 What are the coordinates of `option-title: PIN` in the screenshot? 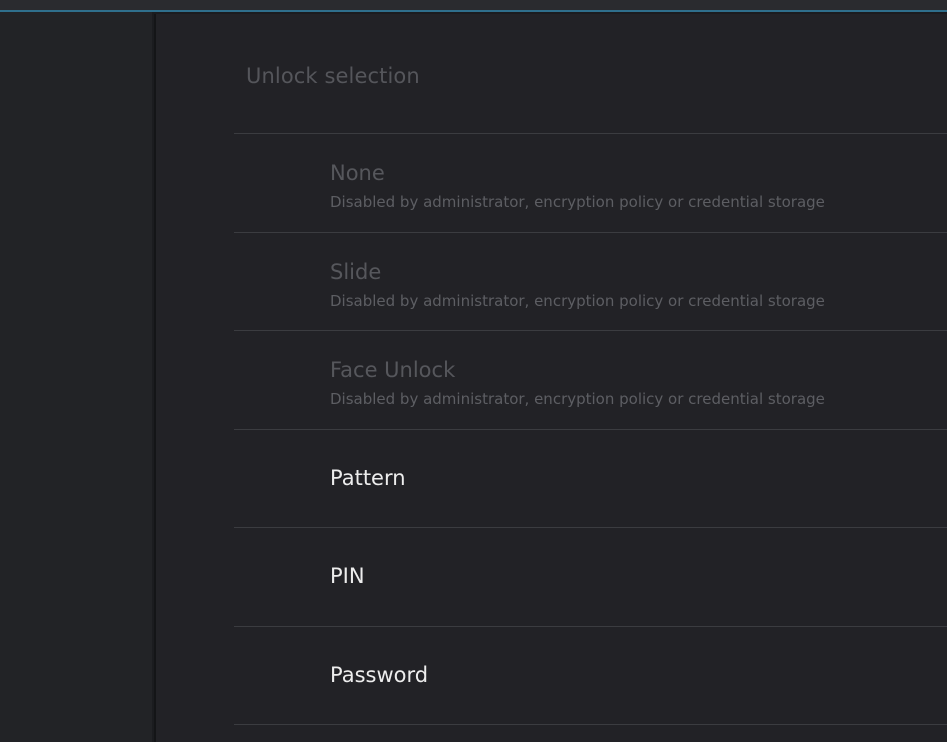 It's located at (347, 576).